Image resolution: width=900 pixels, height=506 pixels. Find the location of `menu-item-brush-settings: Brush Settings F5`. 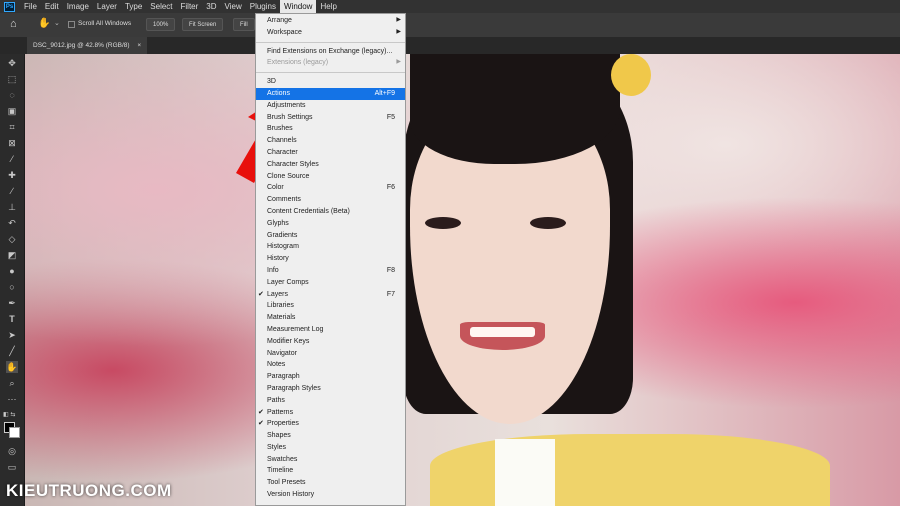

menu-item-brush-settings: Brush Settings F5 is located at coordinates (330, 118).